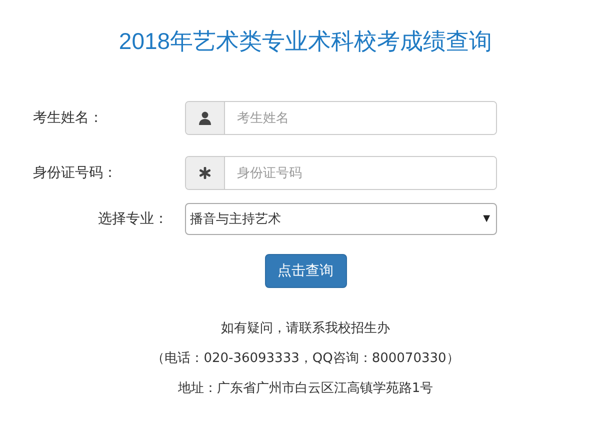 The height and width of the screenshot is (429, 611). What do you see at coordinates (205, 118) in the screenshot?
I see `person-icon` at bounding box center [205, 118].